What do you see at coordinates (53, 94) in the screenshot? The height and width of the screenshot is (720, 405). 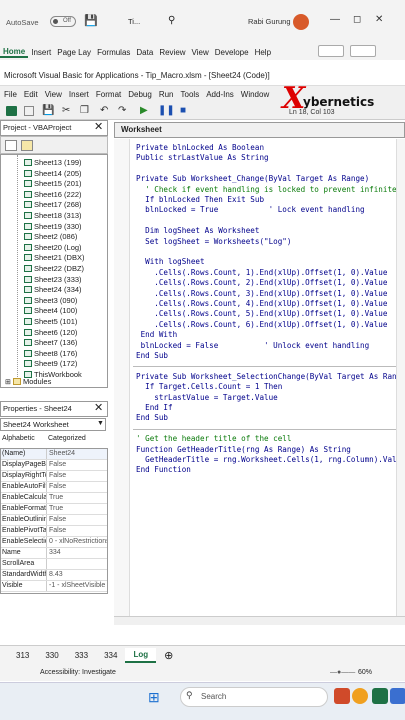 I see `menu-view: View` at bounding box center [53, 94].